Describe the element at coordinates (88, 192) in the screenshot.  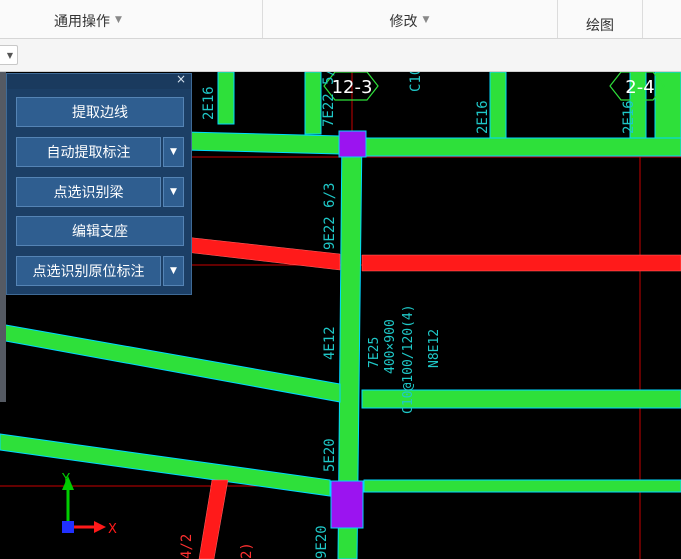
I see `pick-recognize-beam-button: 点选识别梁` at that location.